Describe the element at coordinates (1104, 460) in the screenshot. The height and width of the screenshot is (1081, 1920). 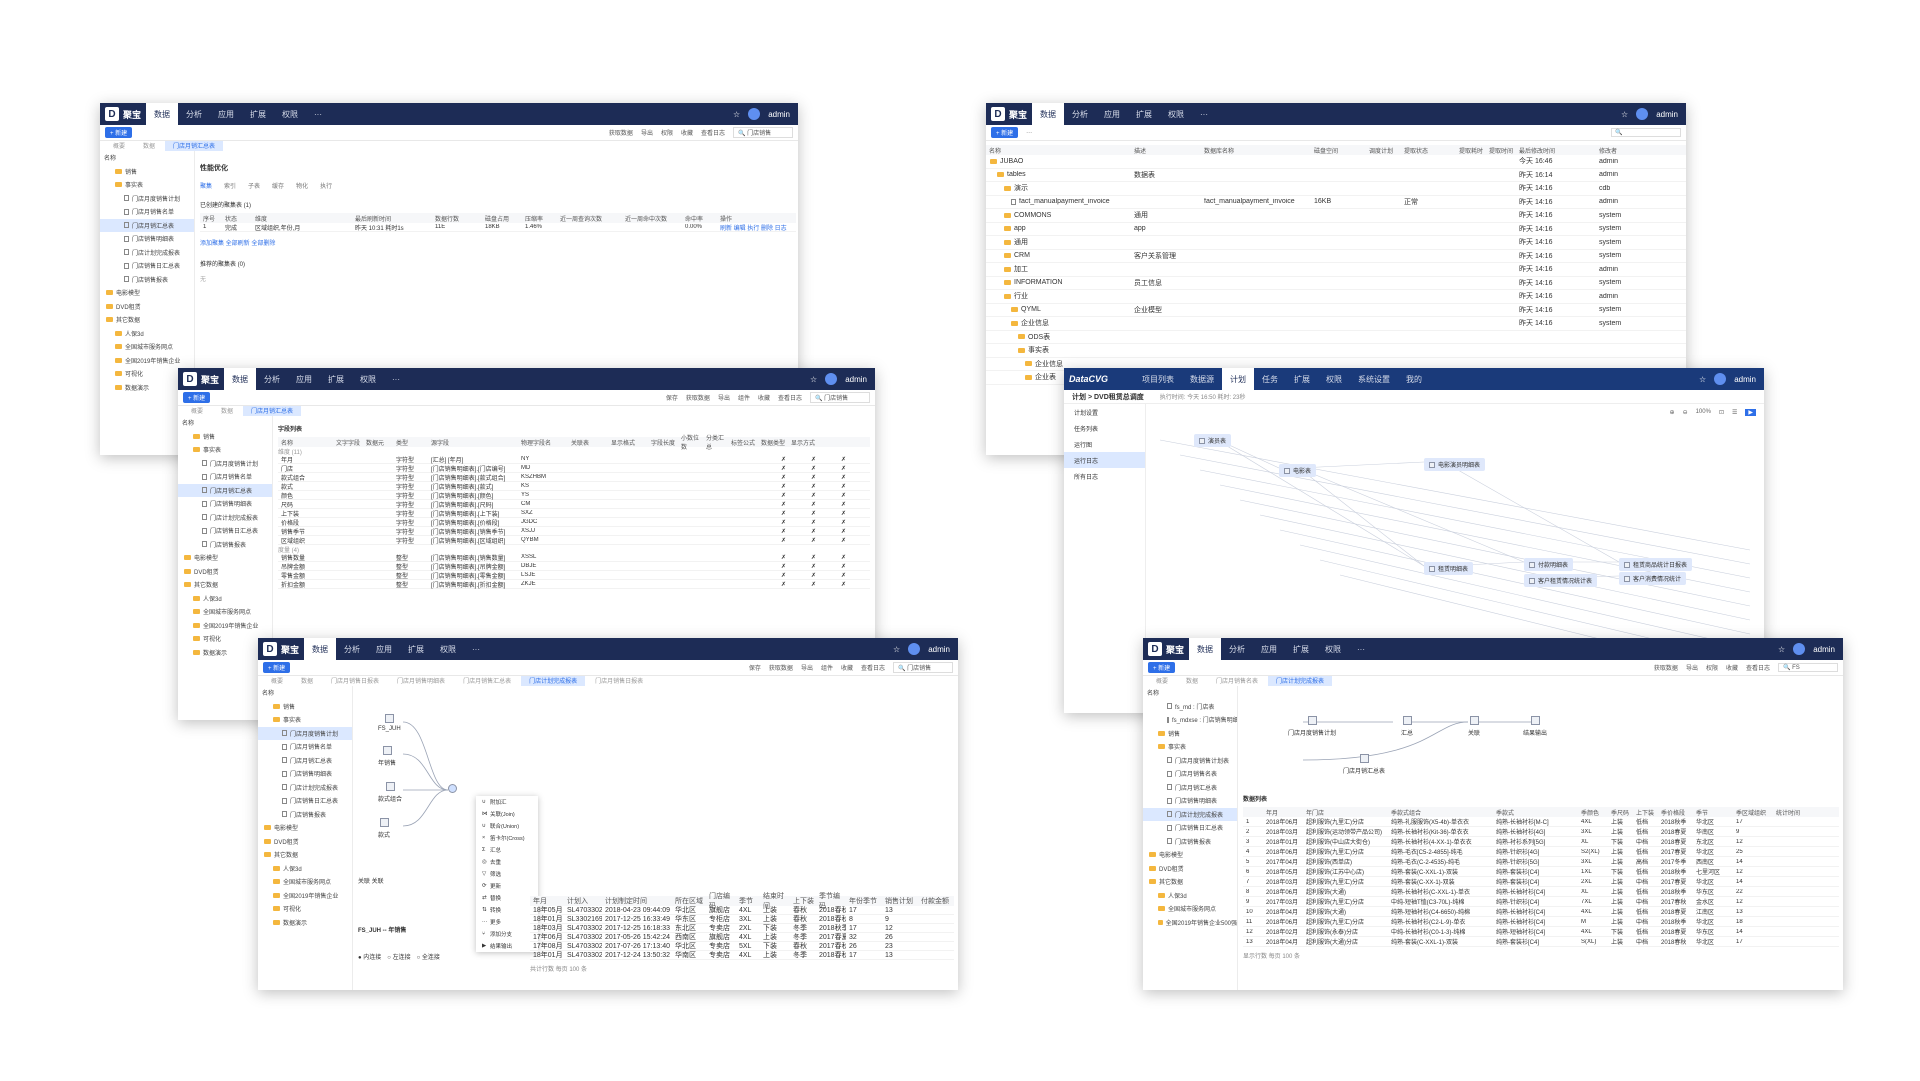
I see `plan-menu-item: 运行日志` at that location.